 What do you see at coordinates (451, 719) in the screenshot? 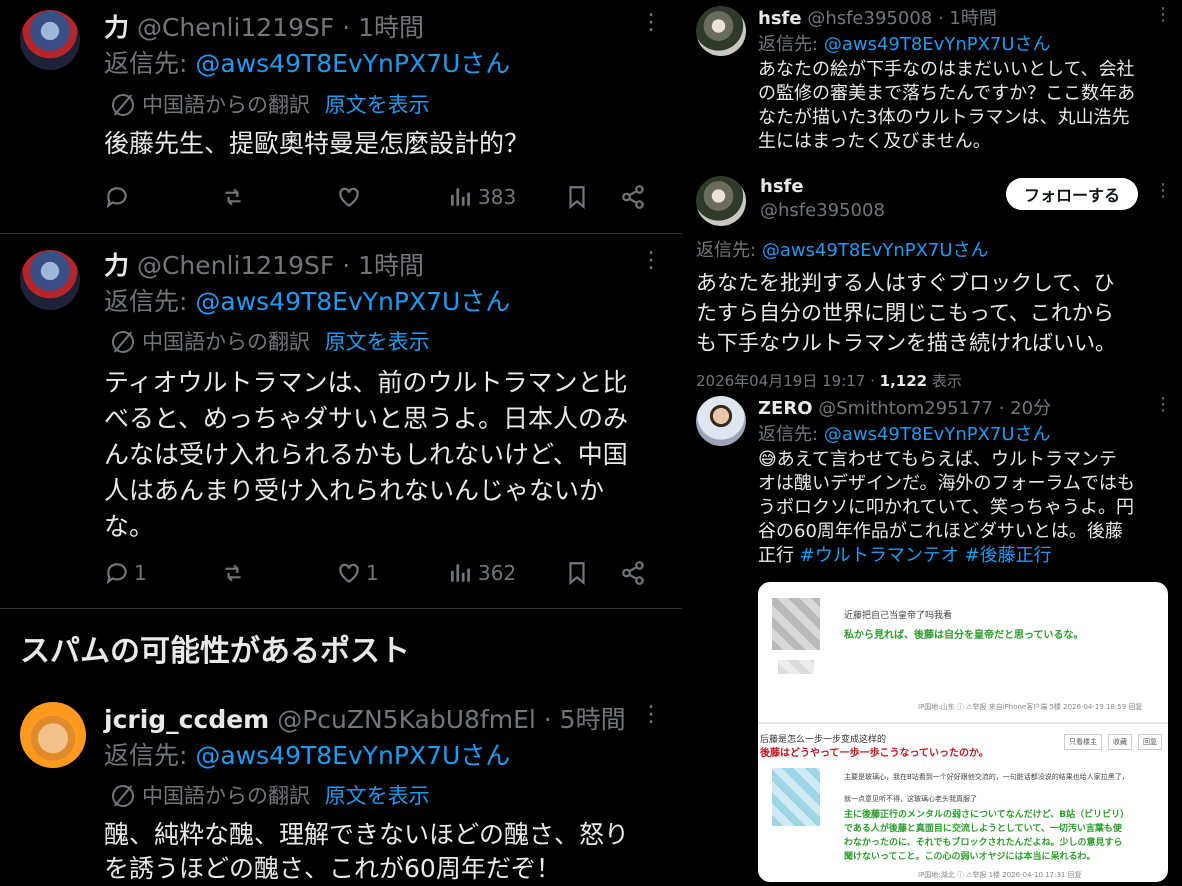
I see `author-handle-time: @PcuZN5KabU8fmEl · 5時間` at bounding box center [451, 719].